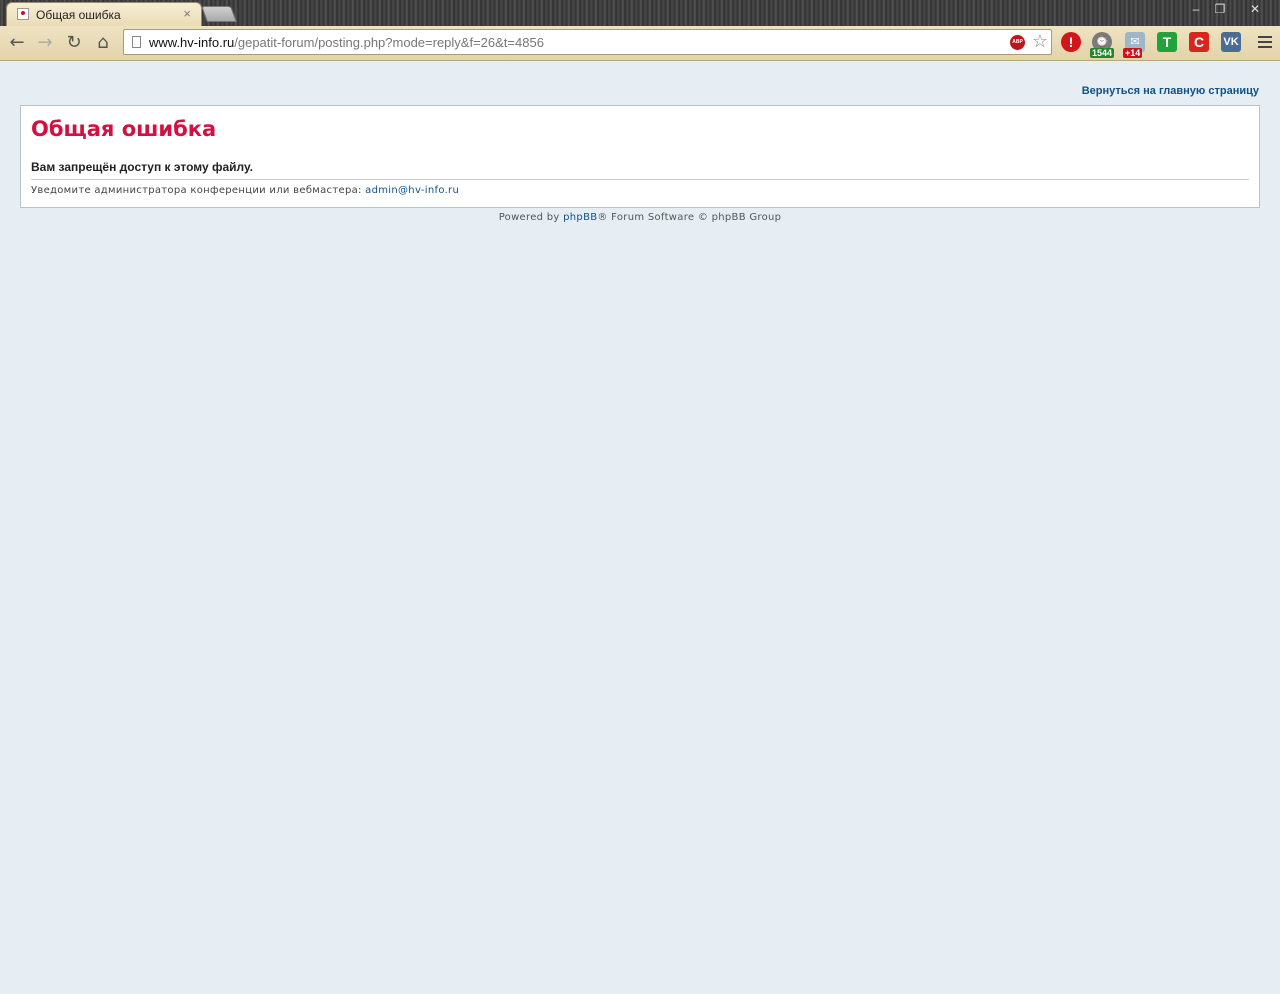 The image size is (1280, 994). I want to click on chrome-menu-icon, so click(1265, 42).